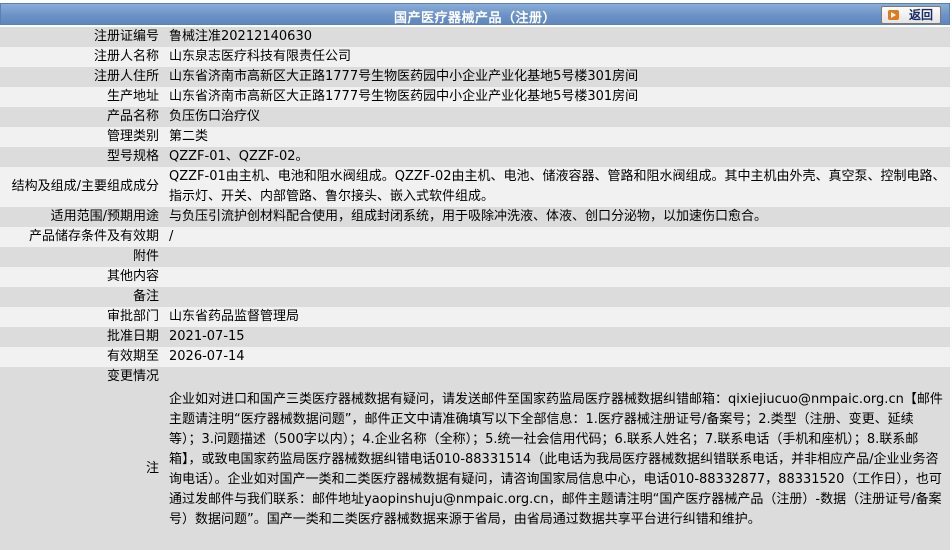 Image resolution: width=952 pixels, height=550 pixels. What do you see at coordinates (556, 237) in the screenshot?
I see `field-value: /` at bounding box center [556, 237].